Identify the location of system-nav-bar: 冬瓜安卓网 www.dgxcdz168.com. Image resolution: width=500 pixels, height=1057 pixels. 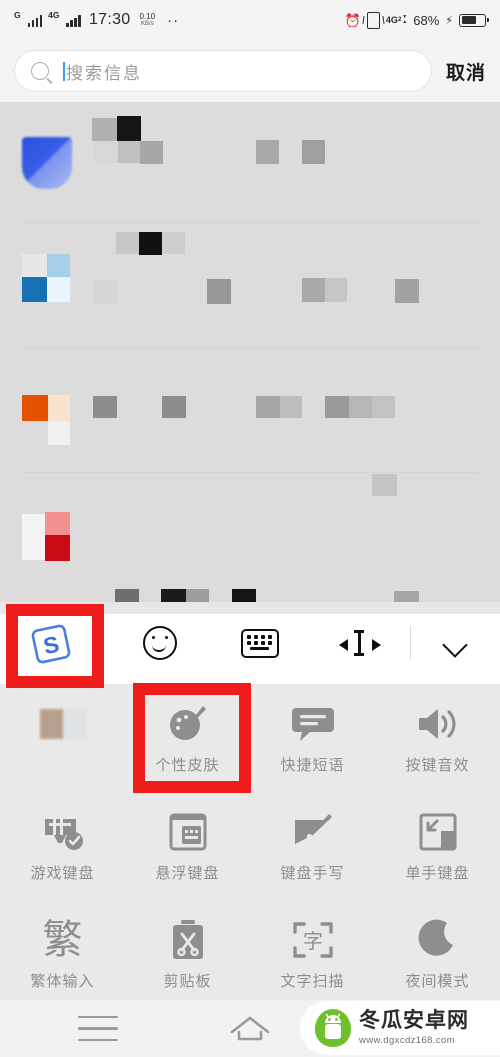
(250, 1028).